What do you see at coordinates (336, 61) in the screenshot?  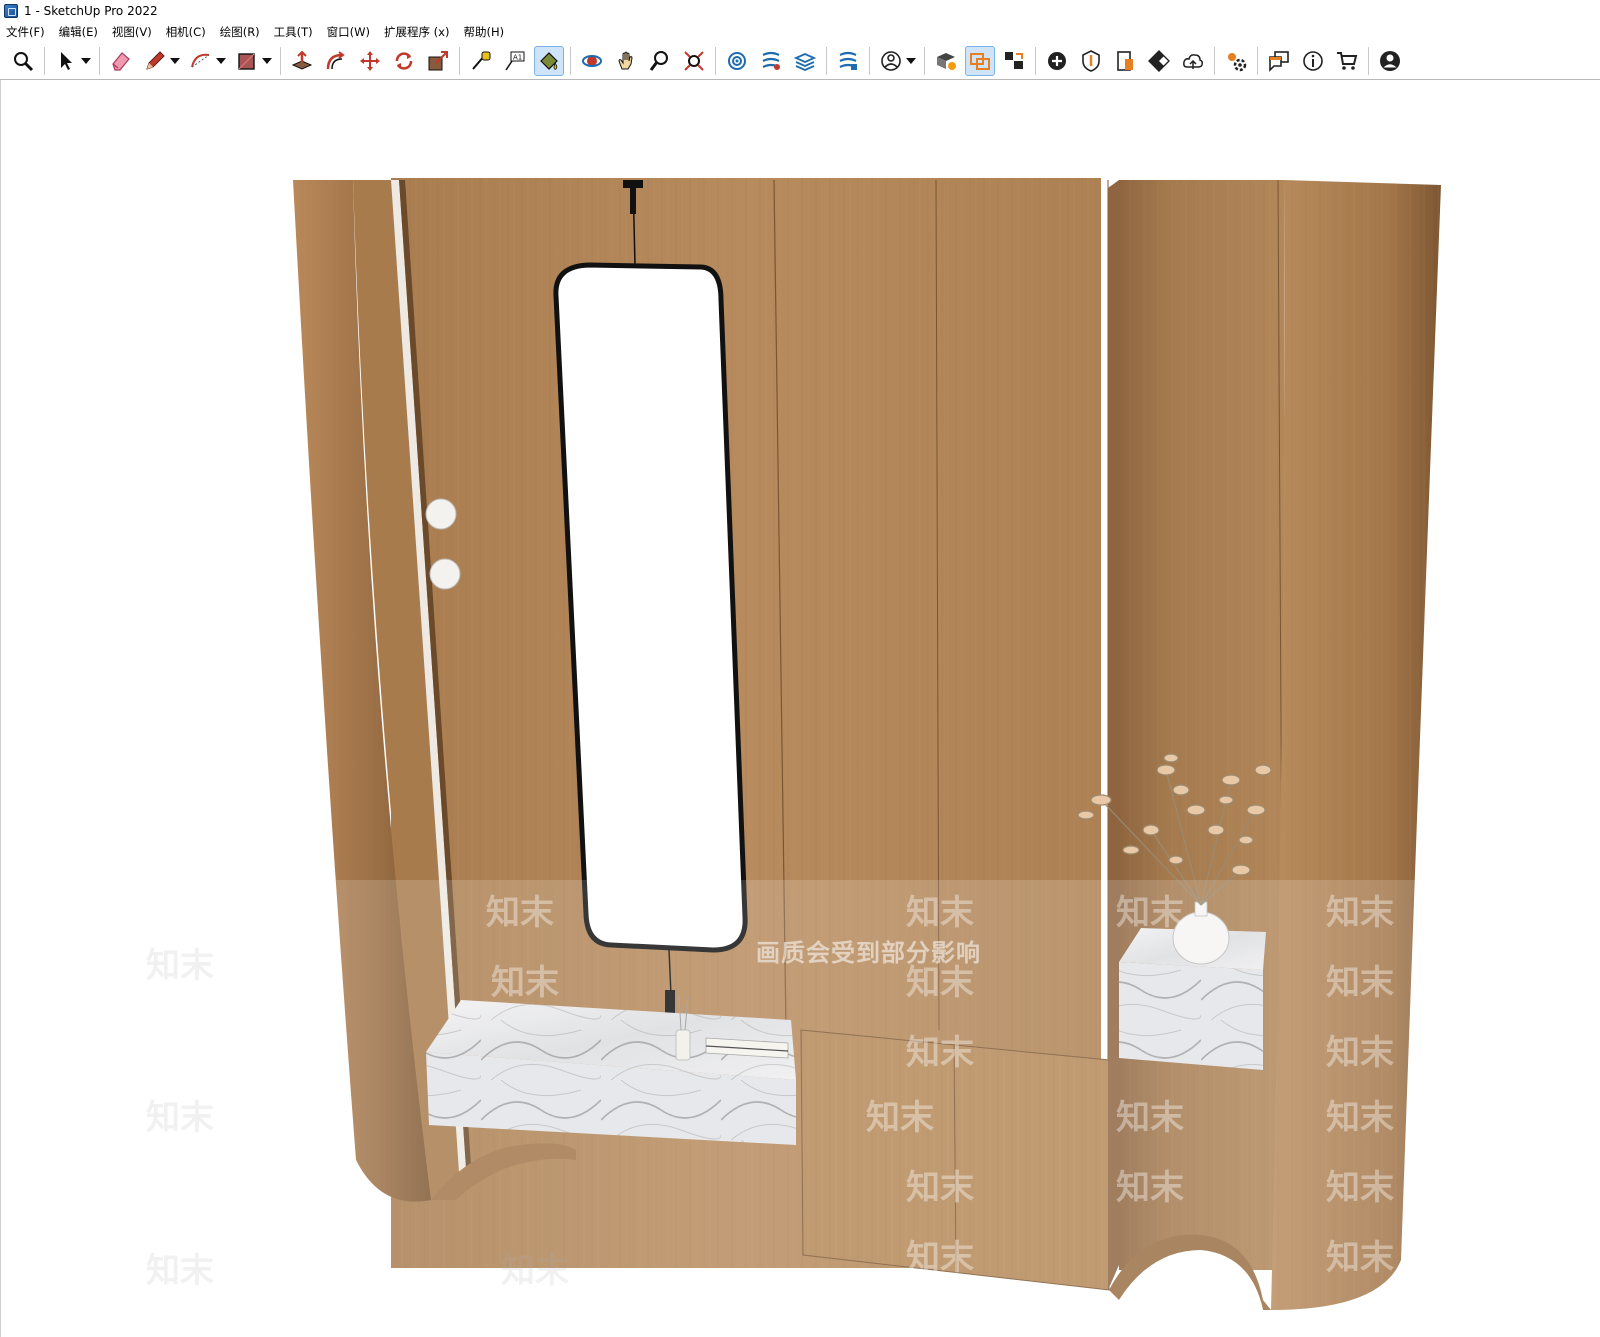 I see `offset-icon` at bounding box center [336, 61].